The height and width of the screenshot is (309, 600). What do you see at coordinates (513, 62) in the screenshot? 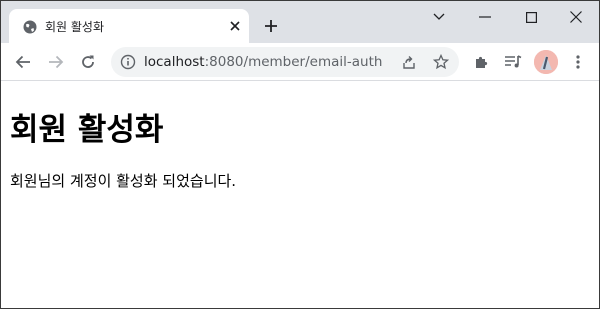
I see `media-playlist-icon` at bounding box center [513, 62].